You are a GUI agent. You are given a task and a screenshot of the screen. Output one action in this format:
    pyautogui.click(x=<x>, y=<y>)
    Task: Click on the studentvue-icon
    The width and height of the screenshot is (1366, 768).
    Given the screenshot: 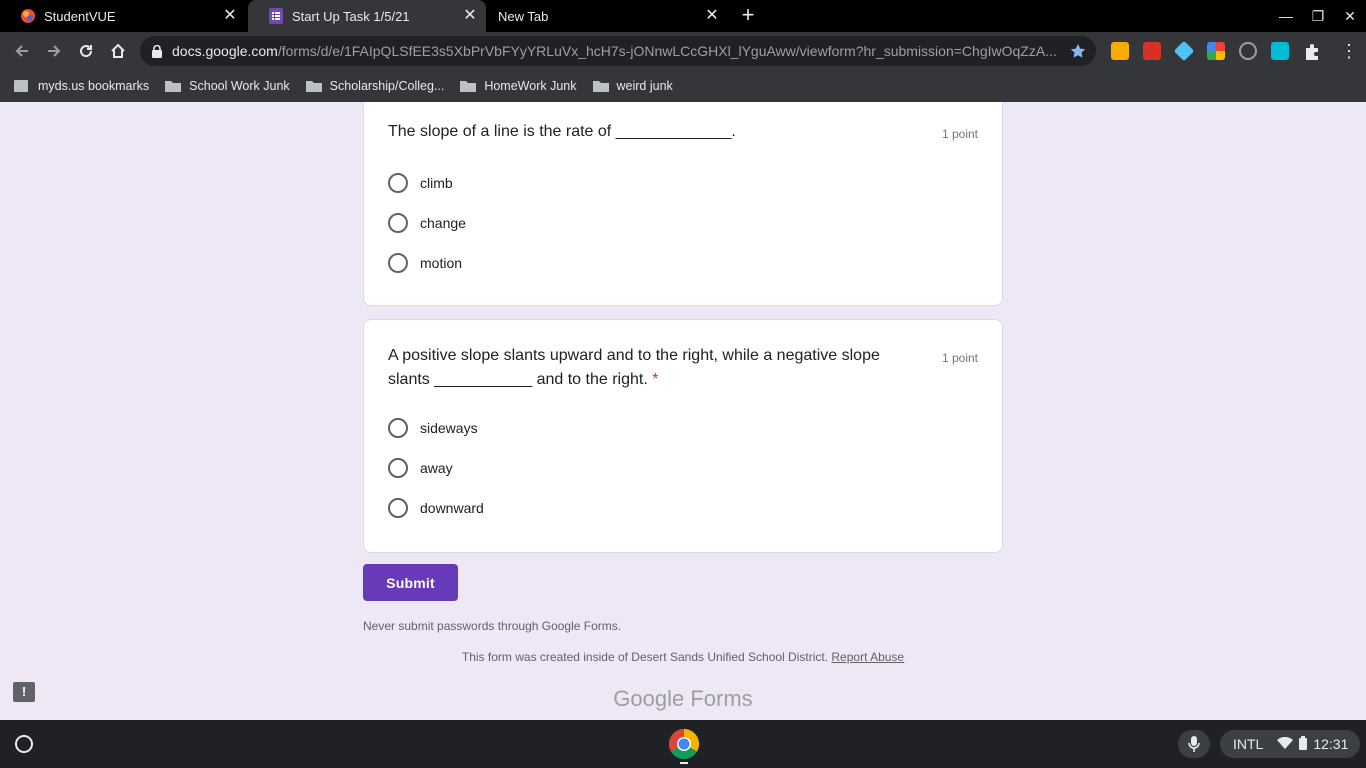 What is the action you would take?
    pyautogui.click(x=28, y=16)
    